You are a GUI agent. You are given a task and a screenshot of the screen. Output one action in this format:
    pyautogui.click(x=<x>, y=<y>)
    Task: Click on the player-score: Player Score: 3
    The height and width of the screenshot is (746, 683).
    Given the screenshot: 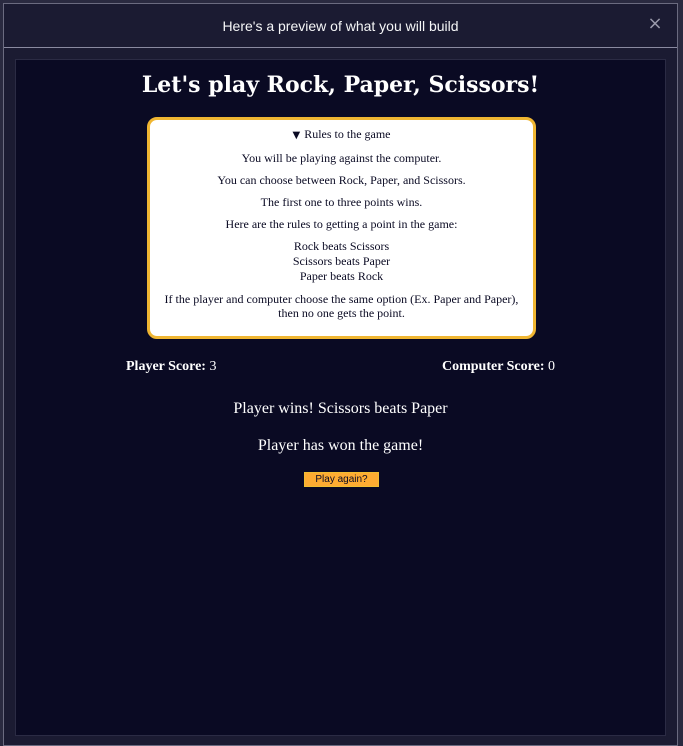 What is the action you would take?
    pyautogui.click(x=171, y=367)
    